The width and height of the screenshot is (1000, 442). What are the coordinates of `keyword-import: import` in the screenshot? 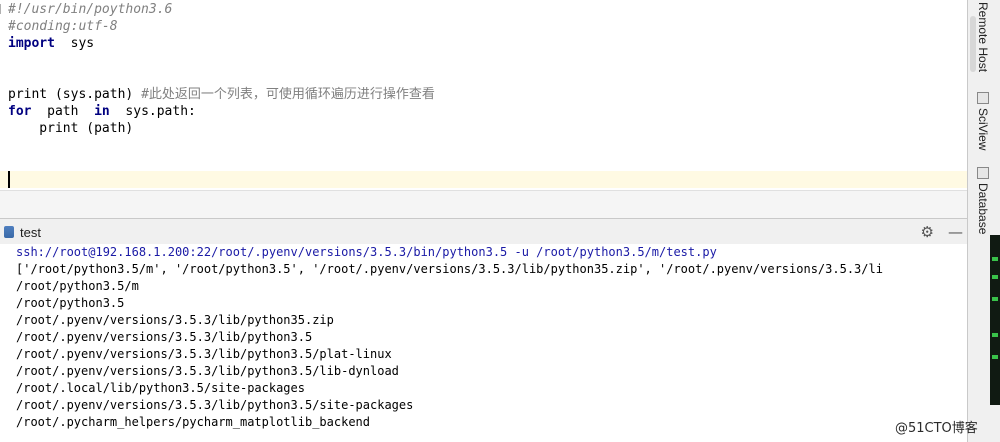 It's located at (31, 43).